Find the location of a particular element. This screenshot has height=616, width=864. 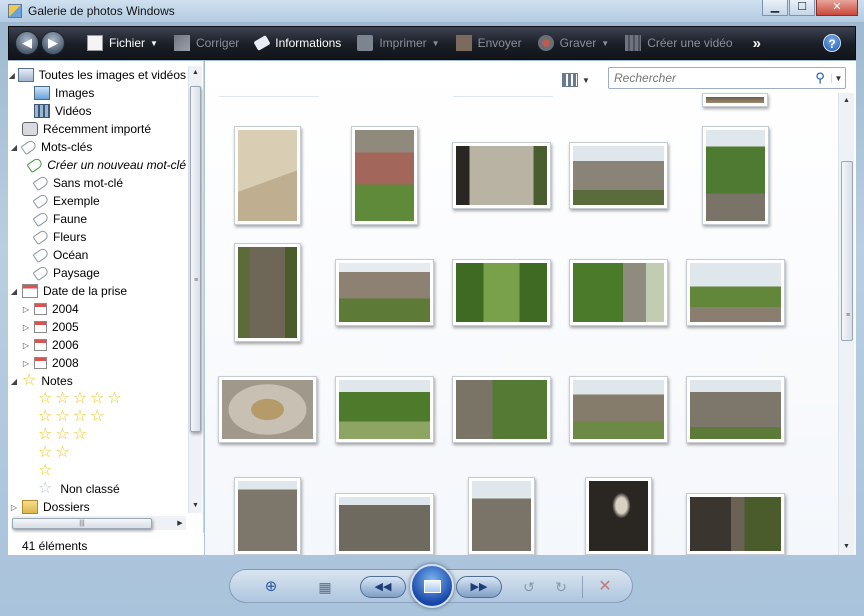

tree-item-tag-ocean: Océan is located at coordinates (97, 255).